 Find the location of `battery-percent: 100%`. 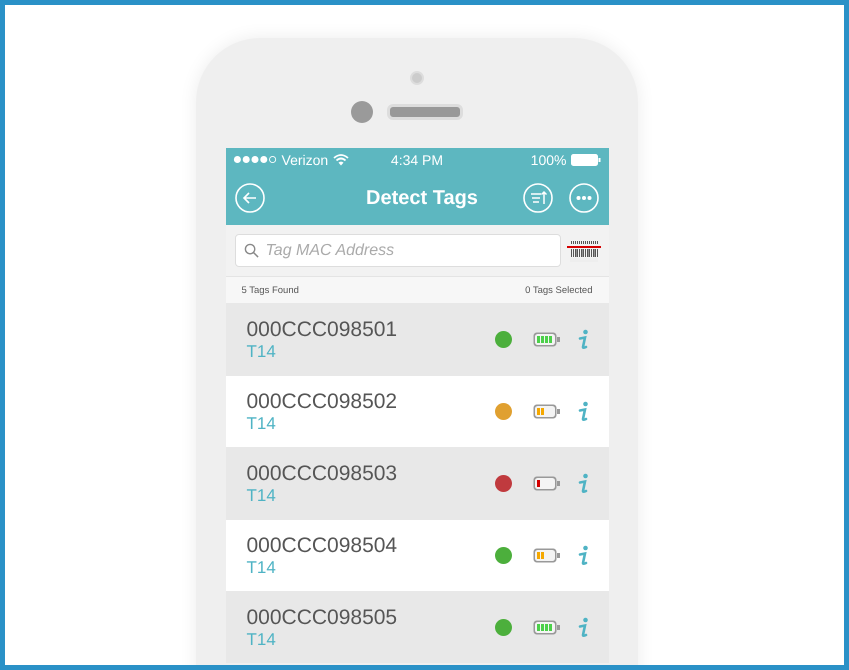

battery-percent: 100% is located at coordinates (548, 160).